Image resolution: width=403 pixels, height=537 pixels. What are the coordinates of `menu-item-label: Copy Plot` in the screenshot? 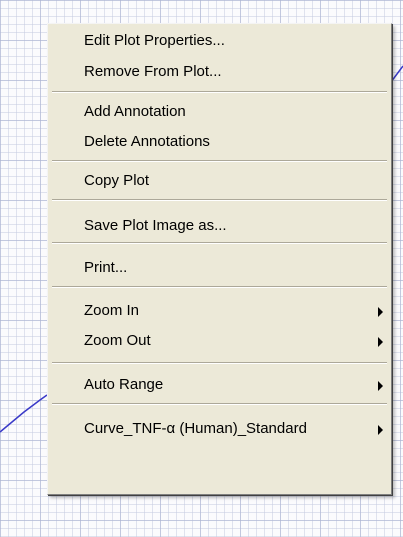 It's located at (117, 180).